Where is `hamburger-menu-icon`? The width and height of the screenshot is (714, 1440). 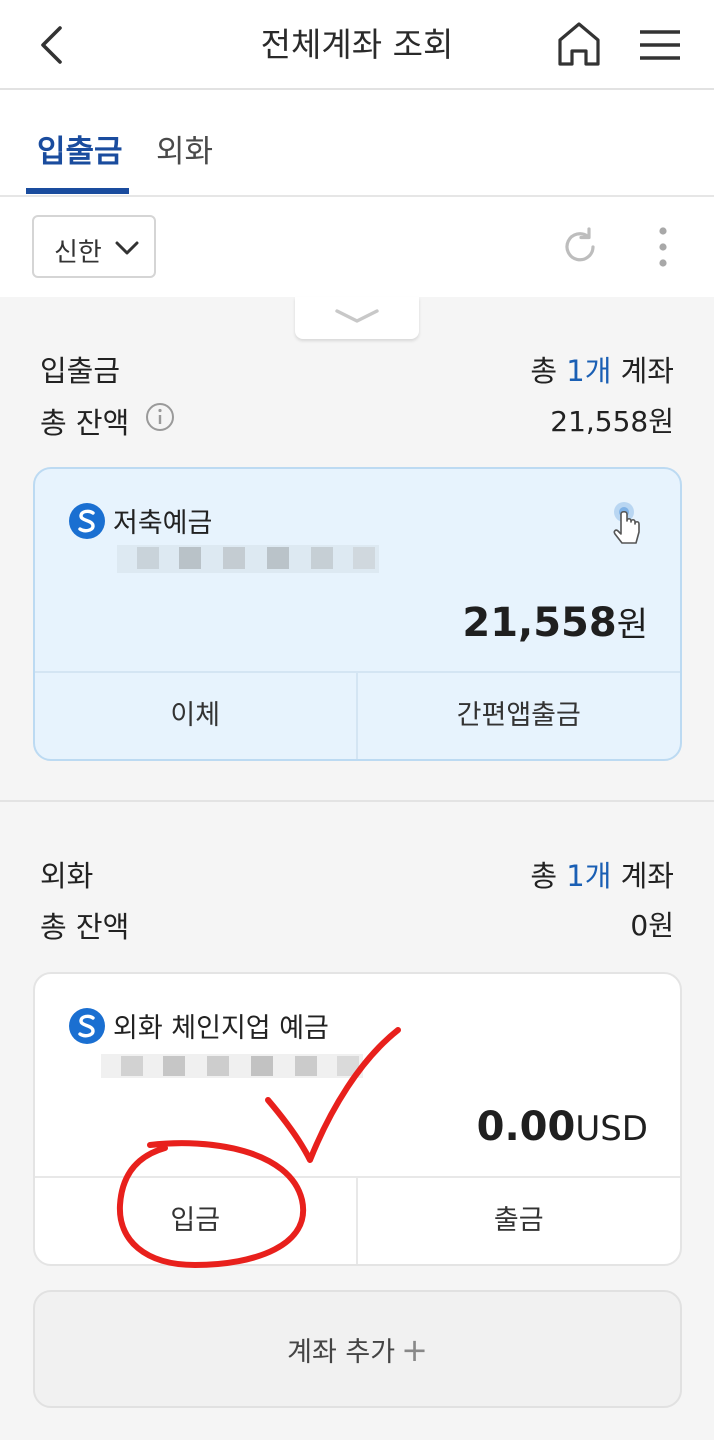
hamburger-menu-icon is located at coordinates (660, 45).